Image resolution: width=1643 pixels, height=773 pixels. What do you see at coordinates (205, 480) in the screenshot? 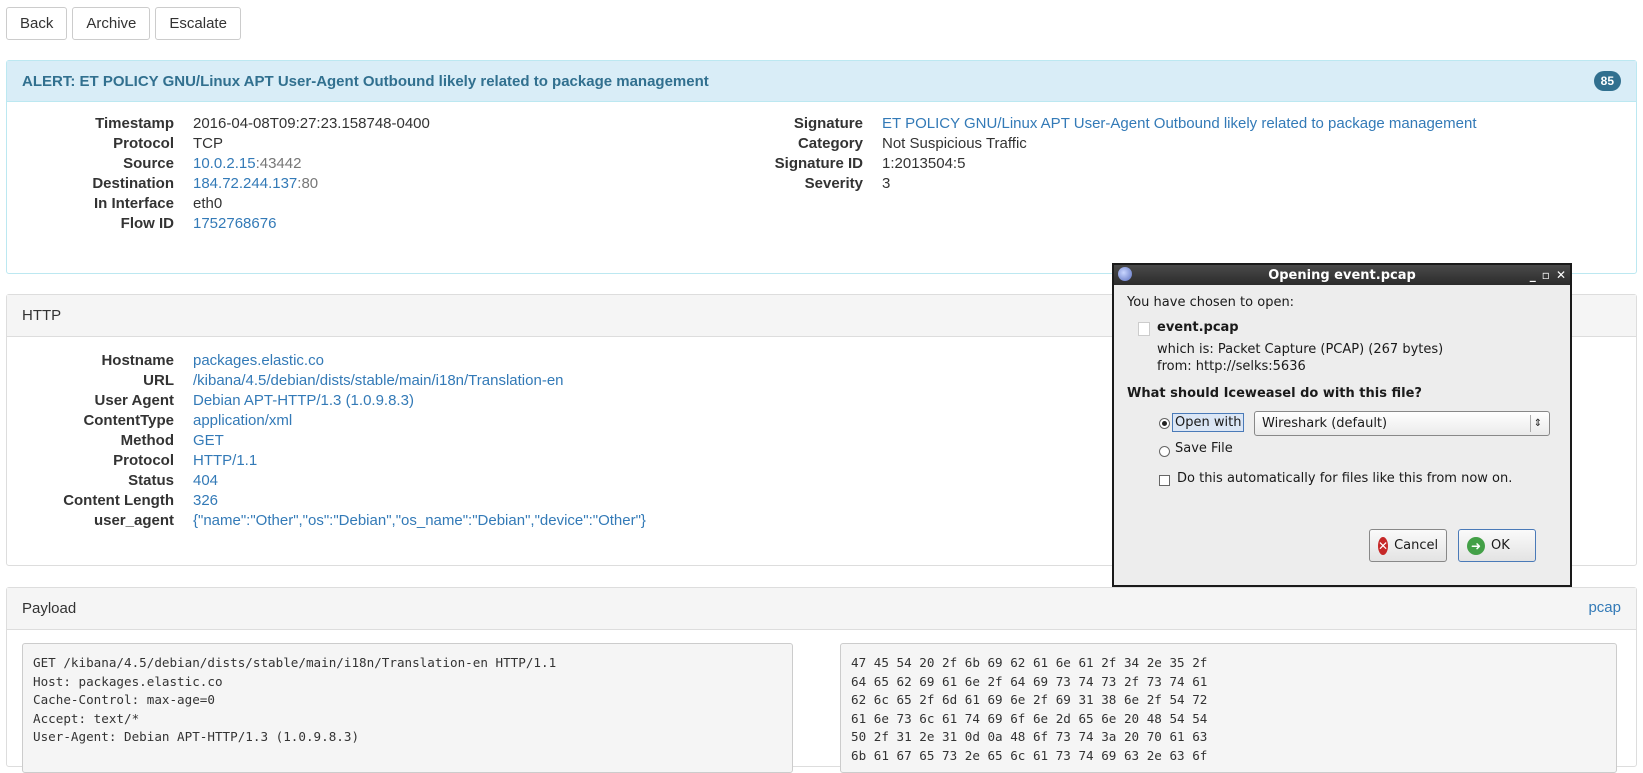
I see `status-link: 404` at bounding box center [205, 480].